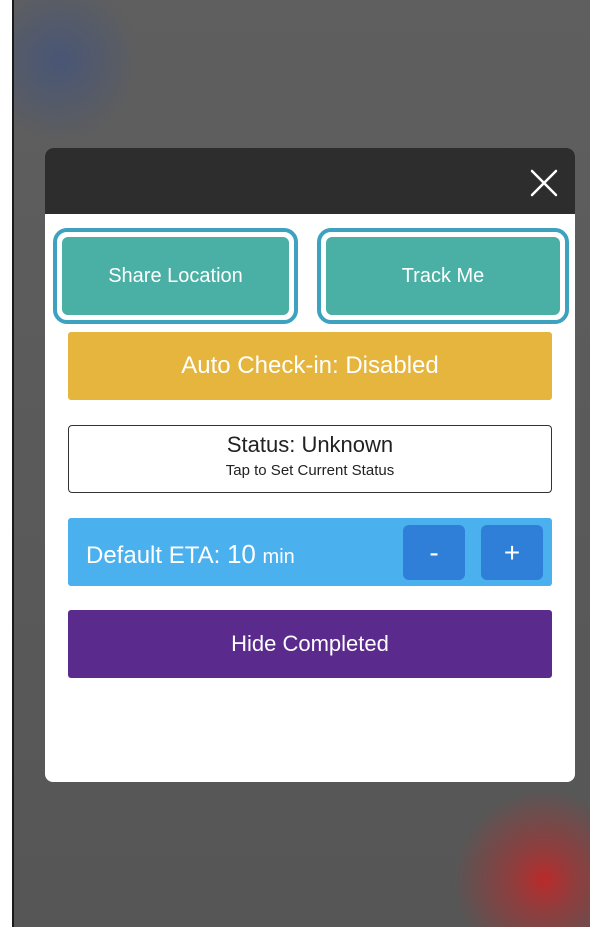 The image size is (590, 927). What do you see at coordinates (153, 555) in the screenshot?
I see `eta-label-text: Default ETA:` at bounding box center [153, 555].